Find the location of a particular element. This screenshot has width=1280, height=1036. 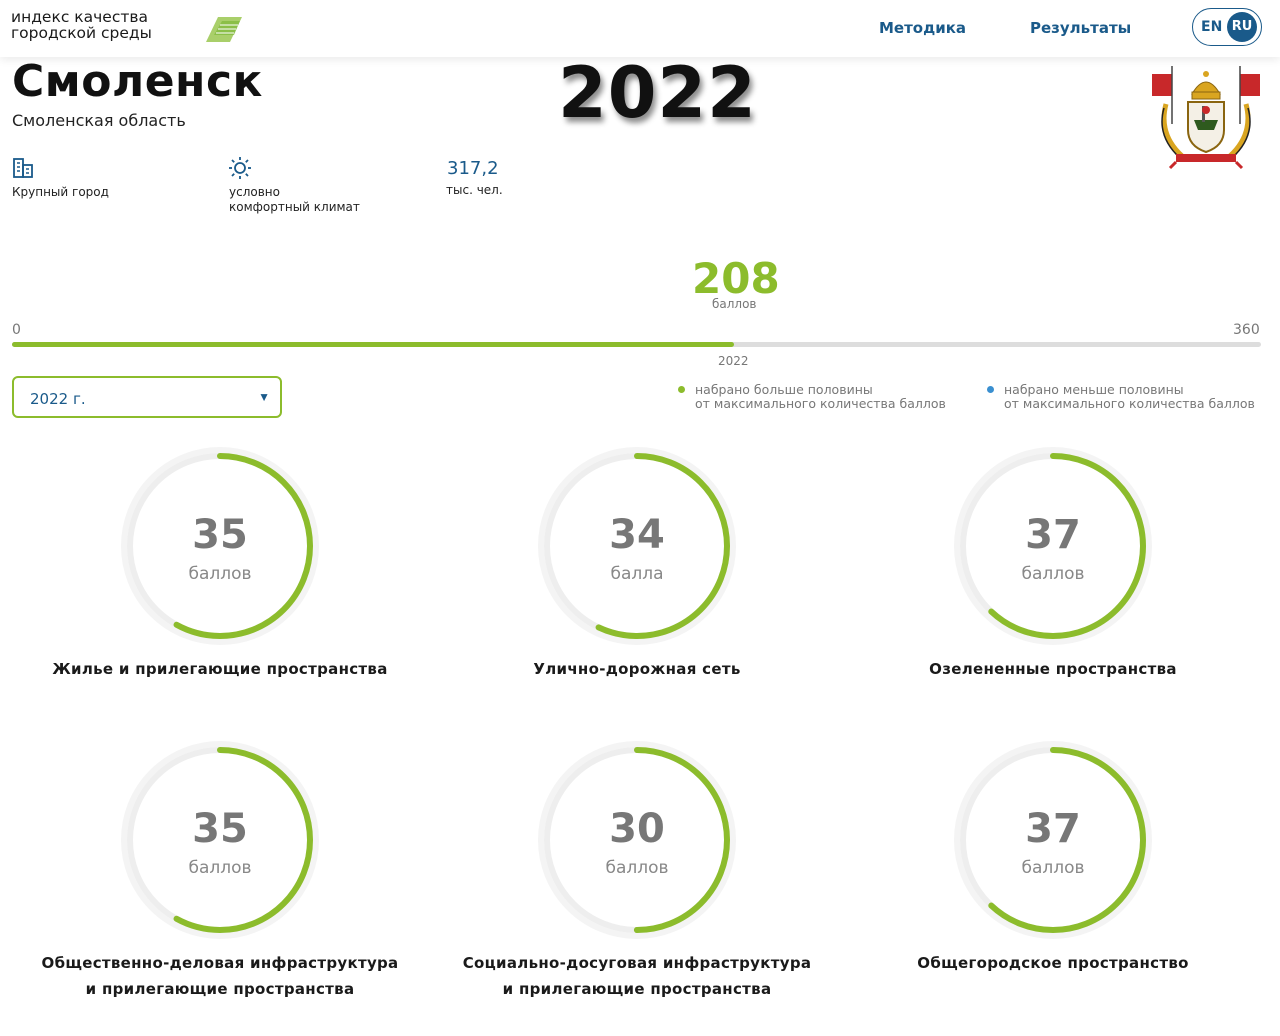

category-title-line-1: Общественно-деловая инфраструктура is located at coordinates (220, 963).